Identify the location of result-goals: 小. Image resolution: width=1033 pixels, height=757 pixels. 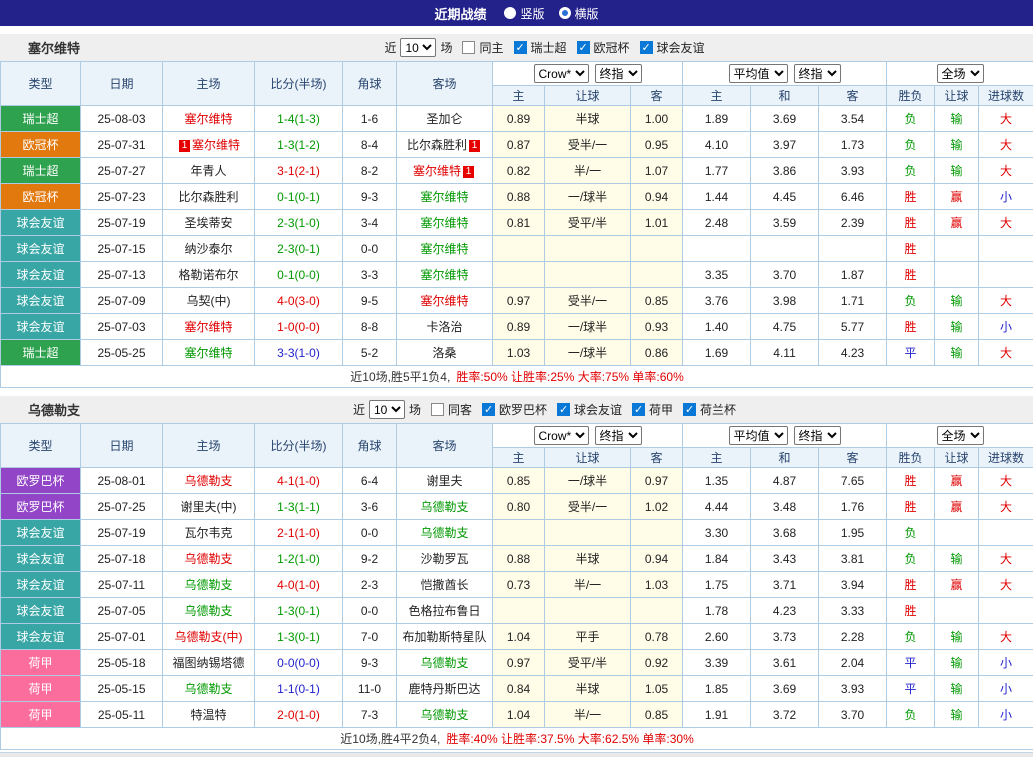
(1006, 715).